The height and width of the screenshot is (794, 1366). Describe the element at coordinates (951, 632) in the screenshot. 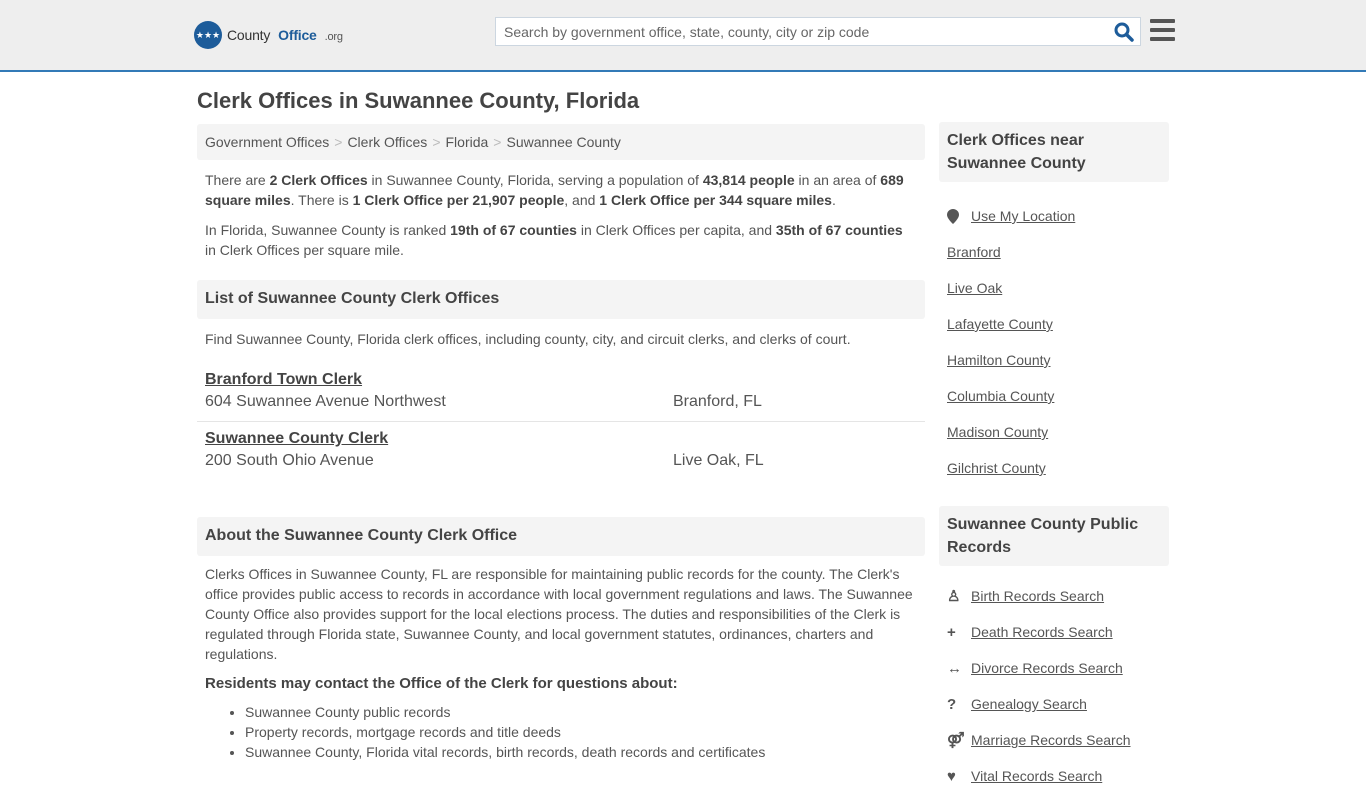

I see `plus-icon: +` at that location.